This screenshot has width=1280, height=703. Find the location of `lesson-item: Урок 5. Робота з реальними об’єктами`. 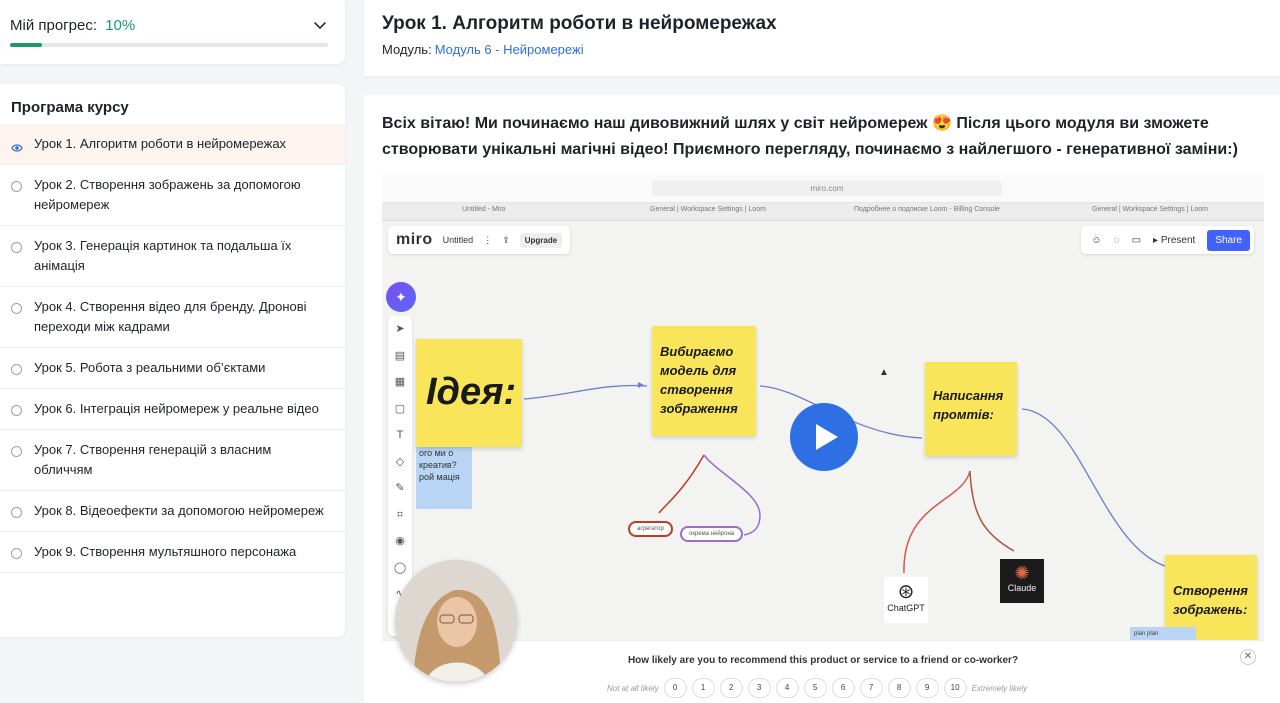

lesson-item: Урок 5. Робота з реальними об’єктами is located at coordinates (172, 368).